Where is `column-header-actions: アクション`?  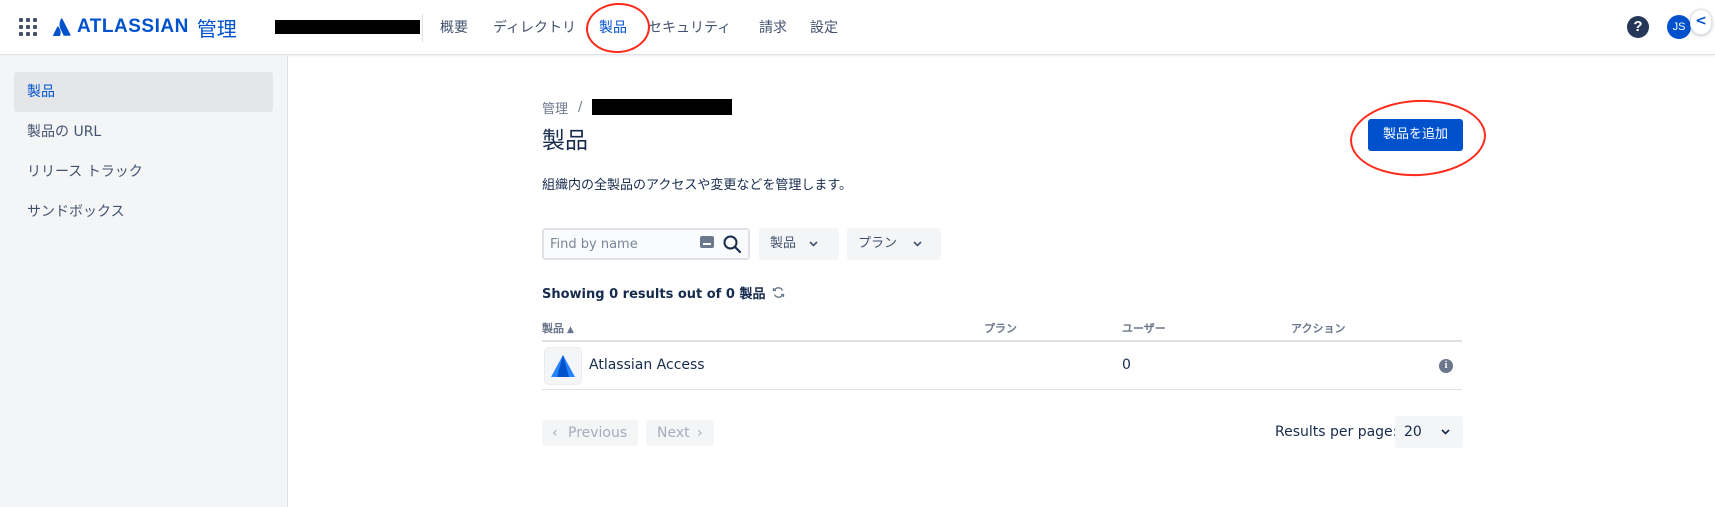
column-header-actions: アクション is located at coordinates (1318, 328).